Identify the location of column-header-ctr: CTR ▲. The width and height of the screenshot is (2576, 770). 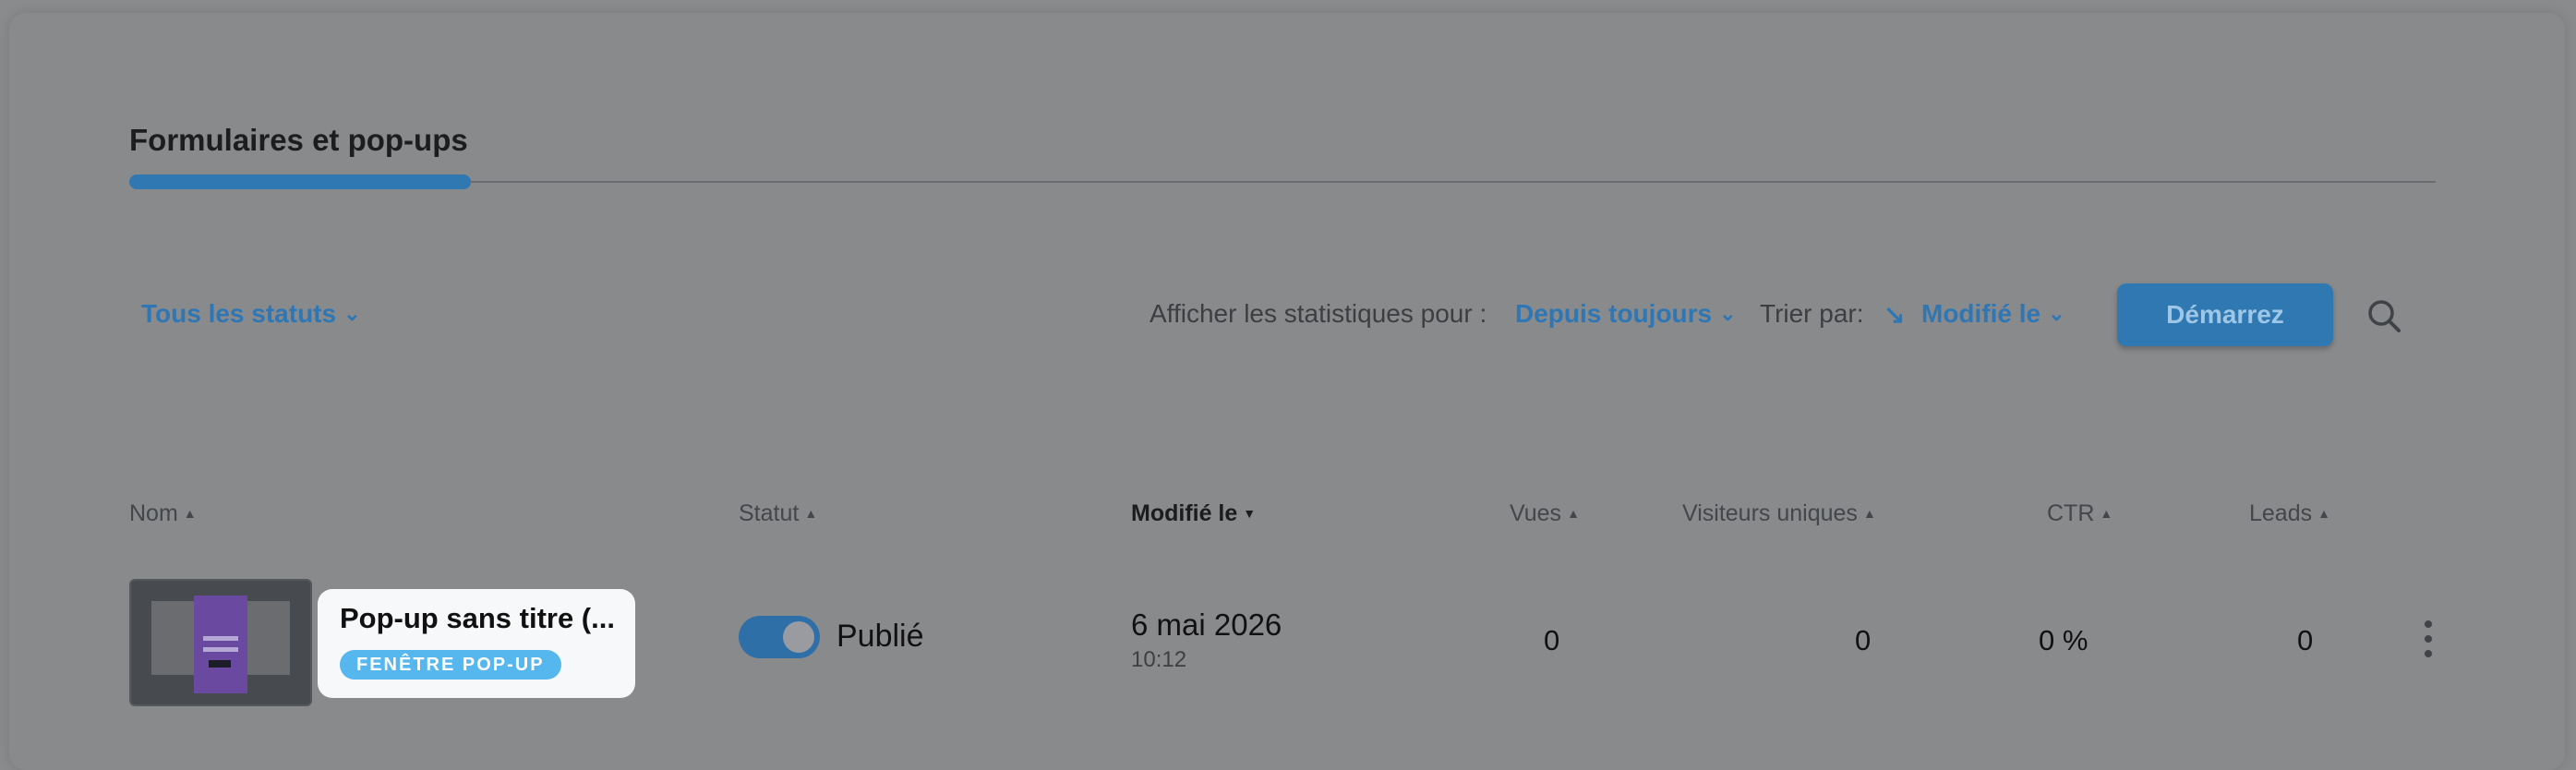
(2080, 513).